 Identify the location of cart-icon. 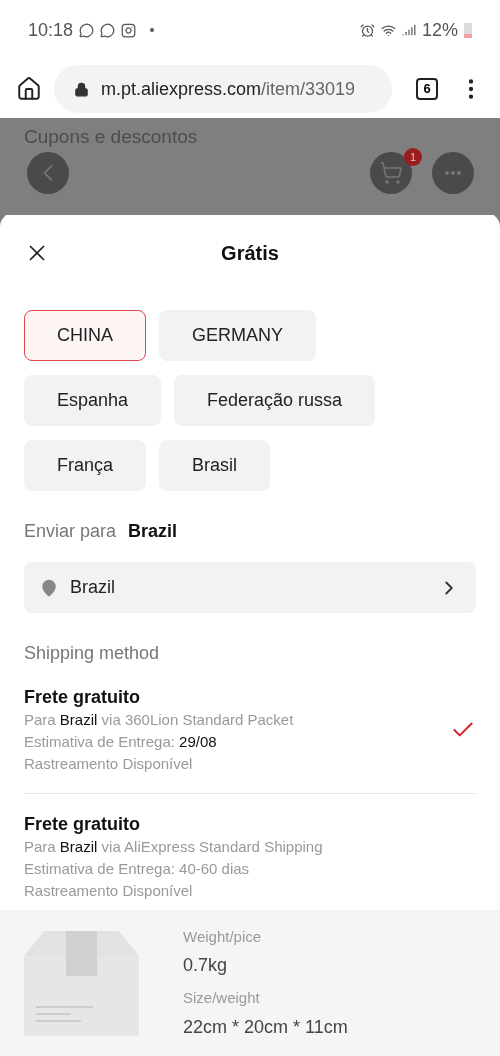
(391, 173).